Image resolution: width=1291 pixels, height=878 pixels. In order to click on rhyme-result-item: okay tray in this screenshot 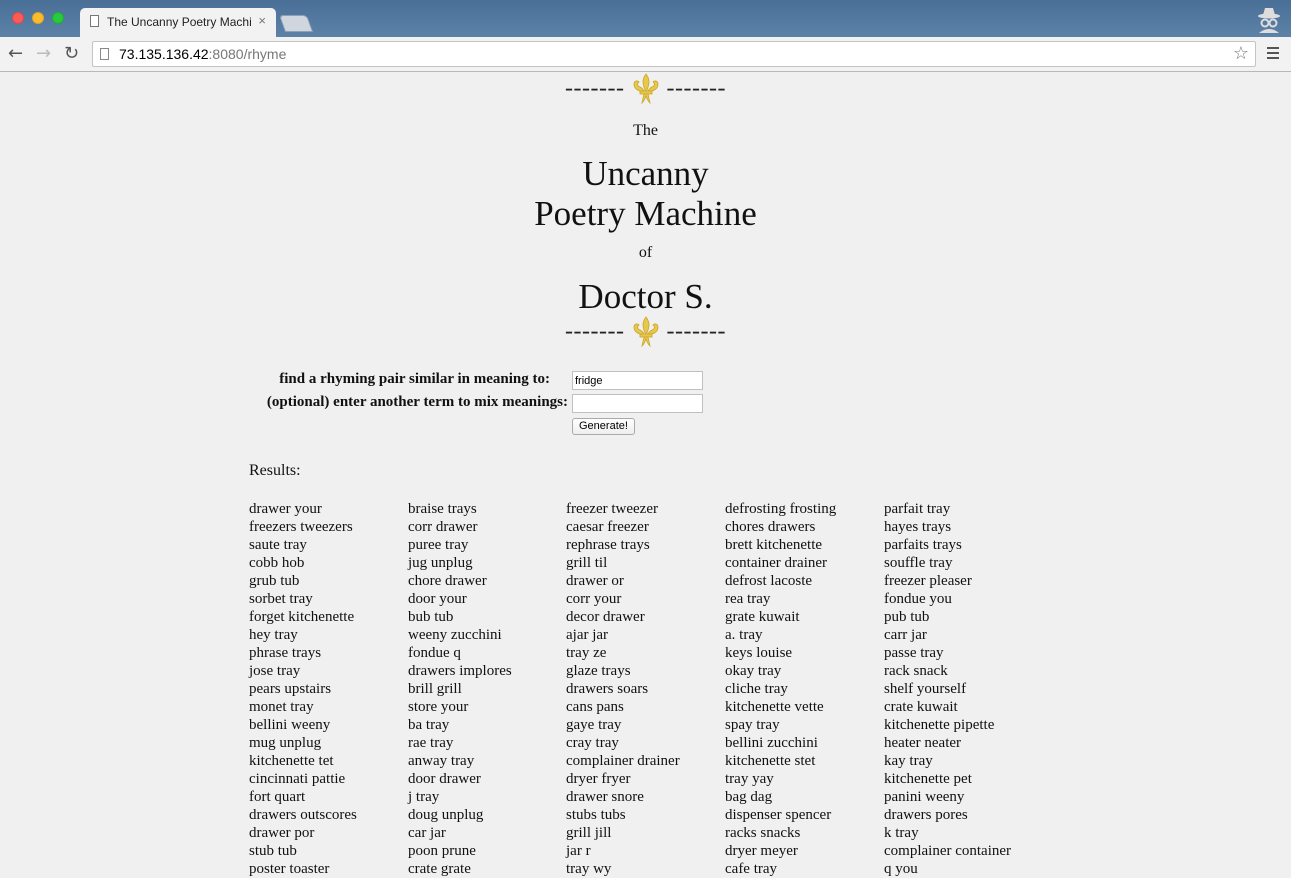, I will do `click(753, 671)`.